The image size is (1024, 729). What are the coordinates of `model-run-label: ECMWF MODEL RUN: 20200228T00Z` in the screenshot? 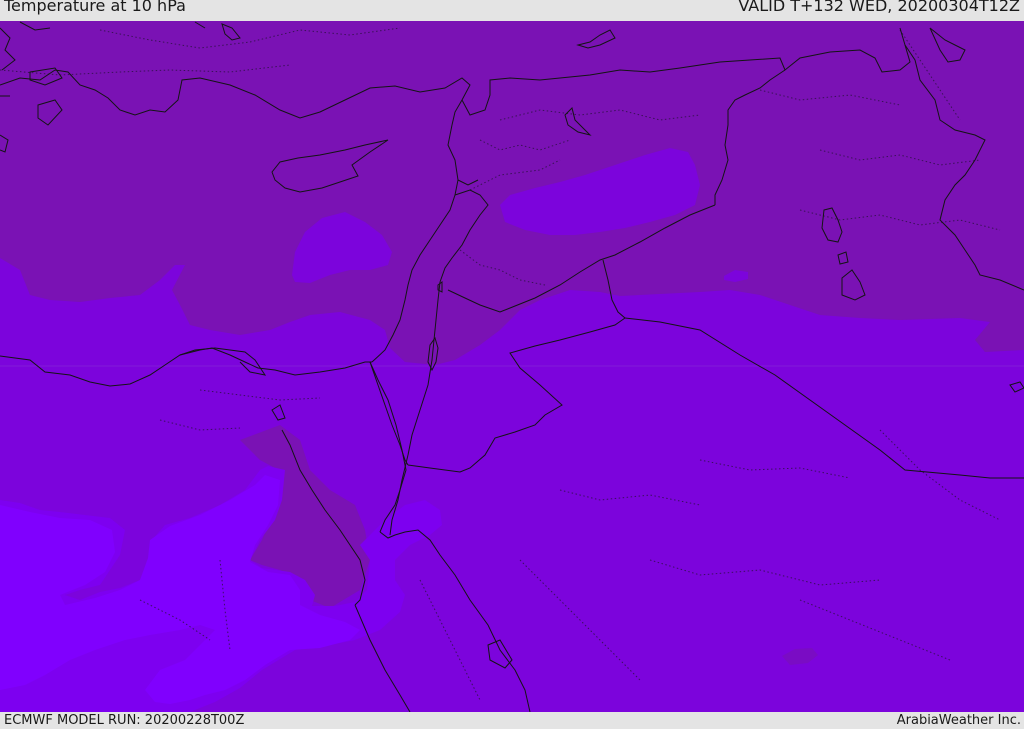 It's located at (124, 720).